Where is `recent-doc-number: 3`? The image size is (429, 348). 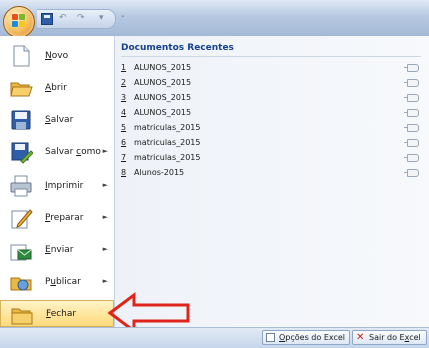 recent-doc-number: 3 is located at coordinates (124, 97).